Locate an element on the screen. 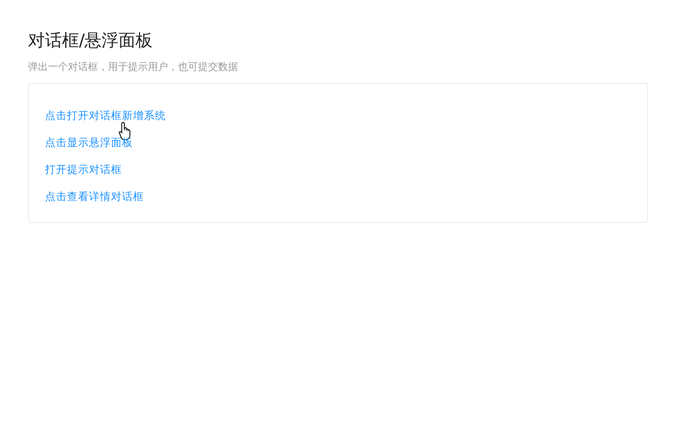 This screenshot has width=675, height=429. dialog-link: 点击查看详情对话框 is located at coordinates (94, 197).